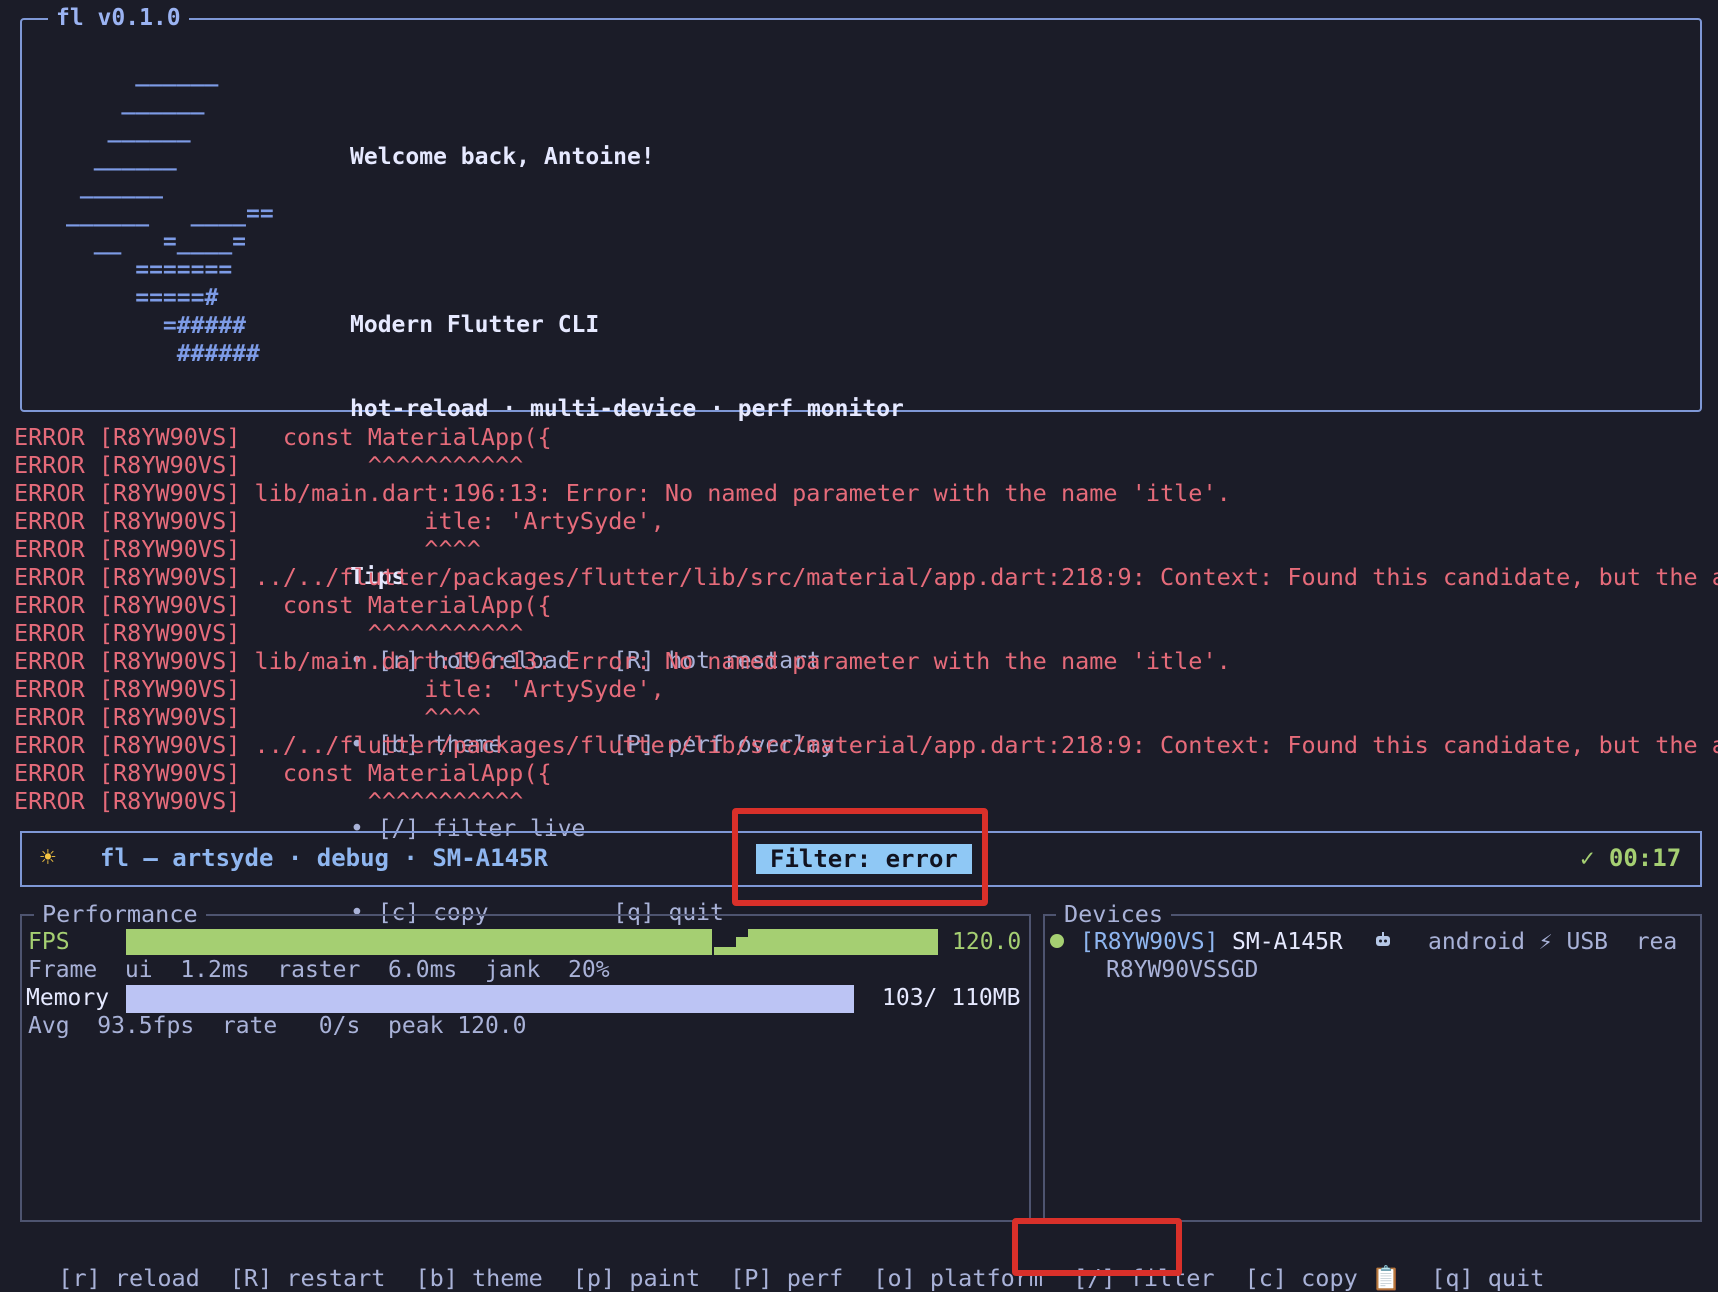 This screenshot has height=1292, width=1718. I want to click on logo-line: ______ ____==, so click(170, 214).